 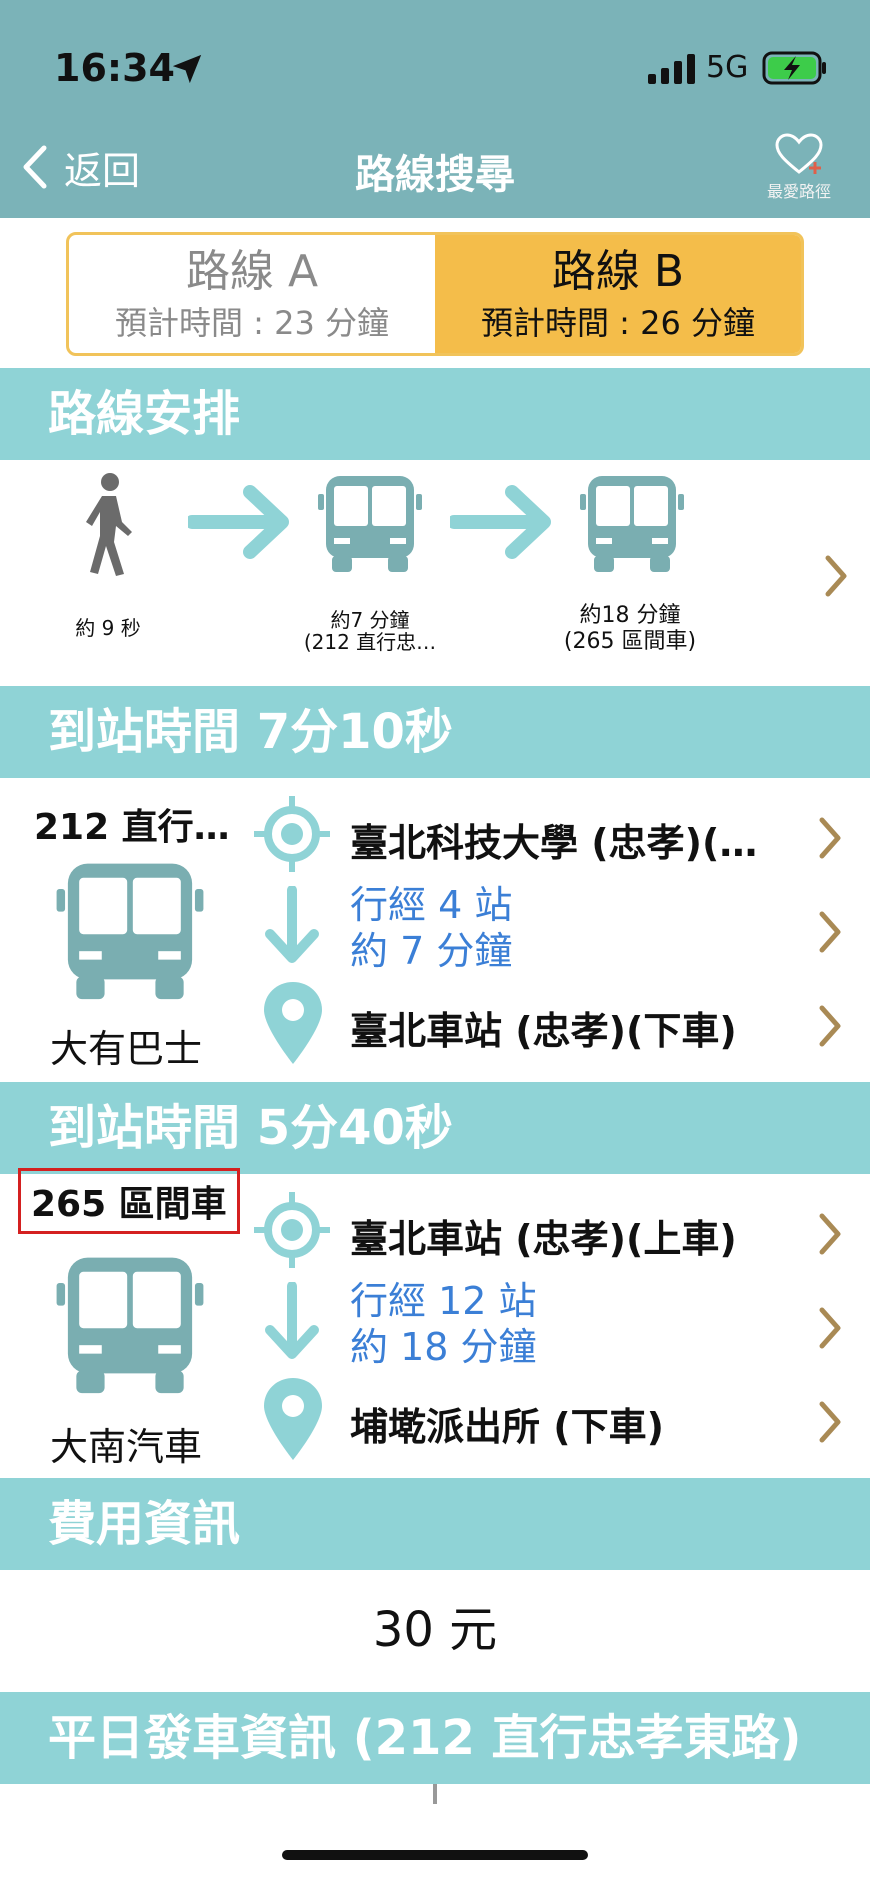 I want to click on app-header: 16:34 5G 返回 路線搜尋 最愛路徑, so click(x=435, y=109).